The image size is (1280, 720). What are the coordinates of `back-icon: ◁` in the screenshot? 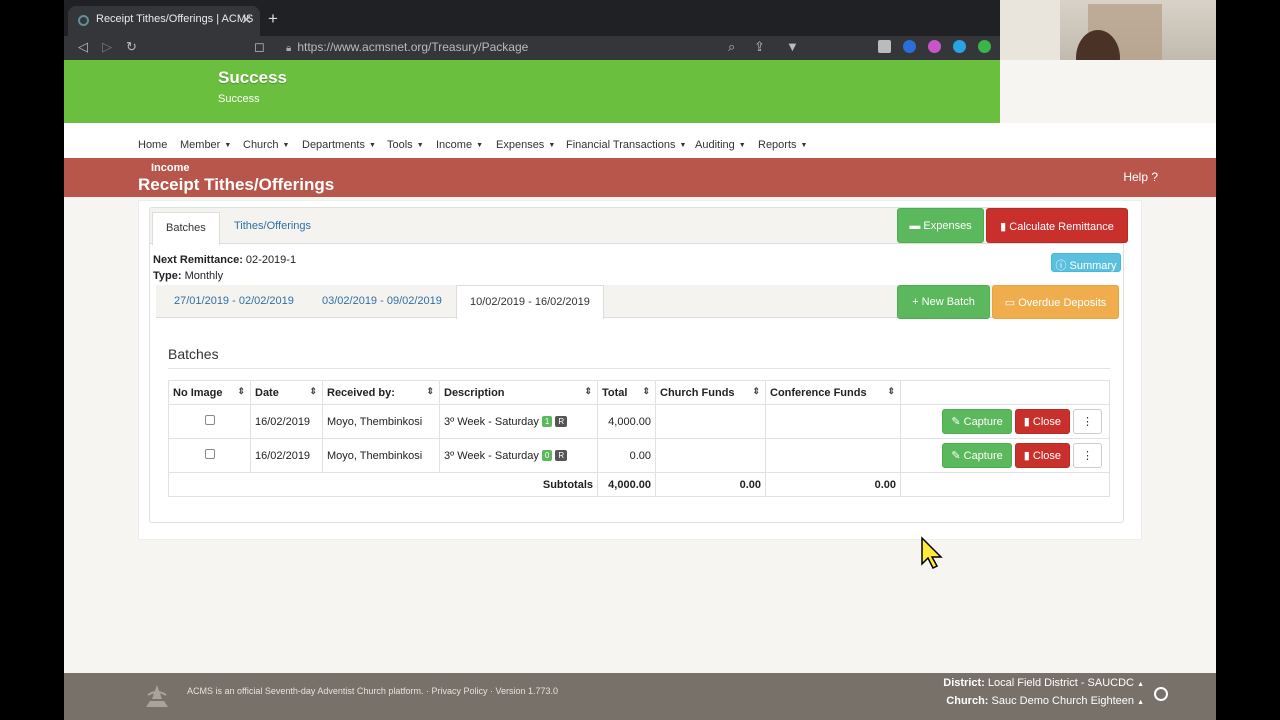 It's located at (83, 47).